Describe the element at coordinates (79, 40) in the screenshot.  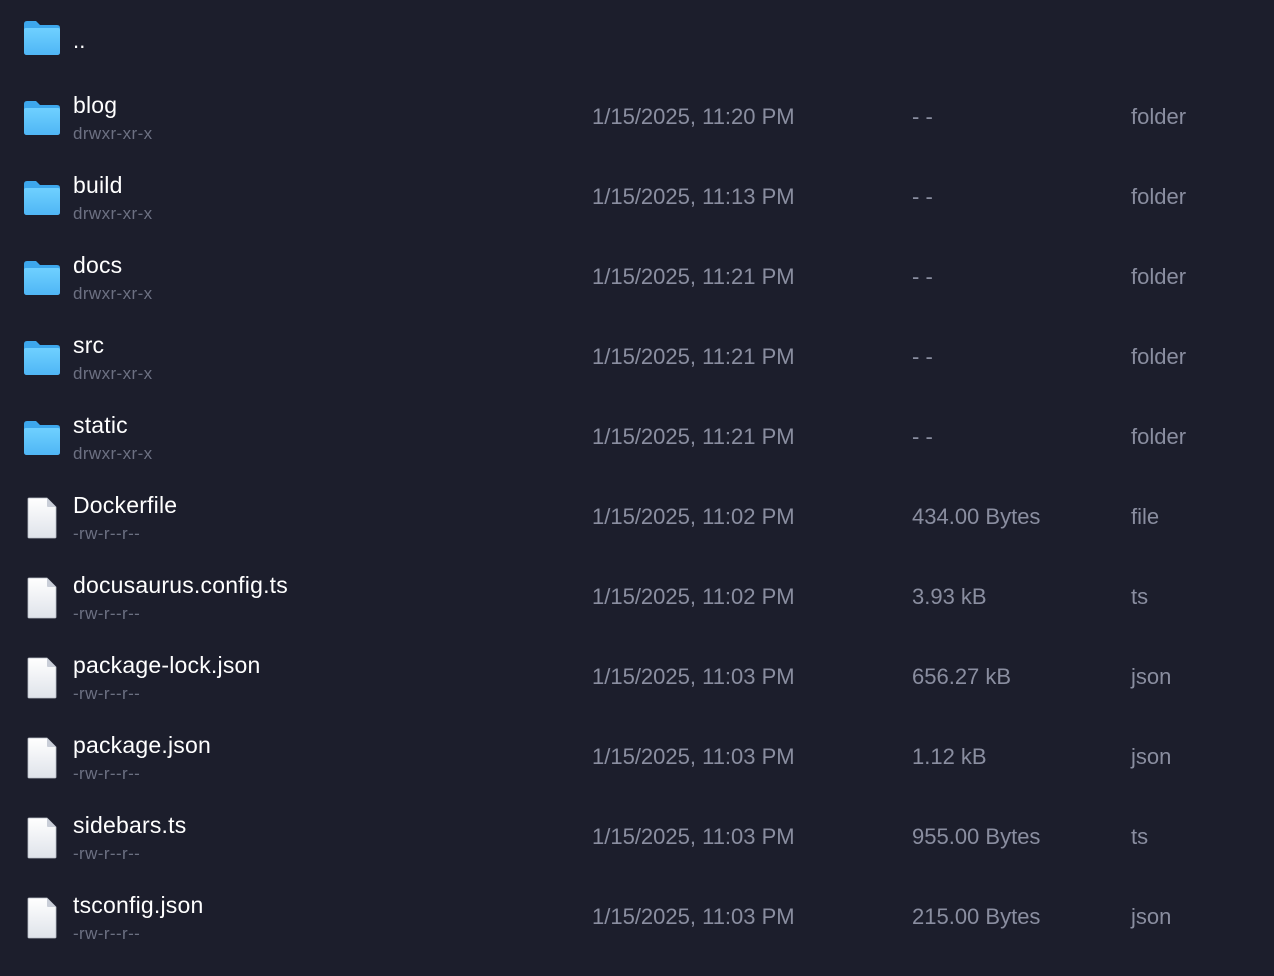
I see `parent-directory-label: ..` at that location.